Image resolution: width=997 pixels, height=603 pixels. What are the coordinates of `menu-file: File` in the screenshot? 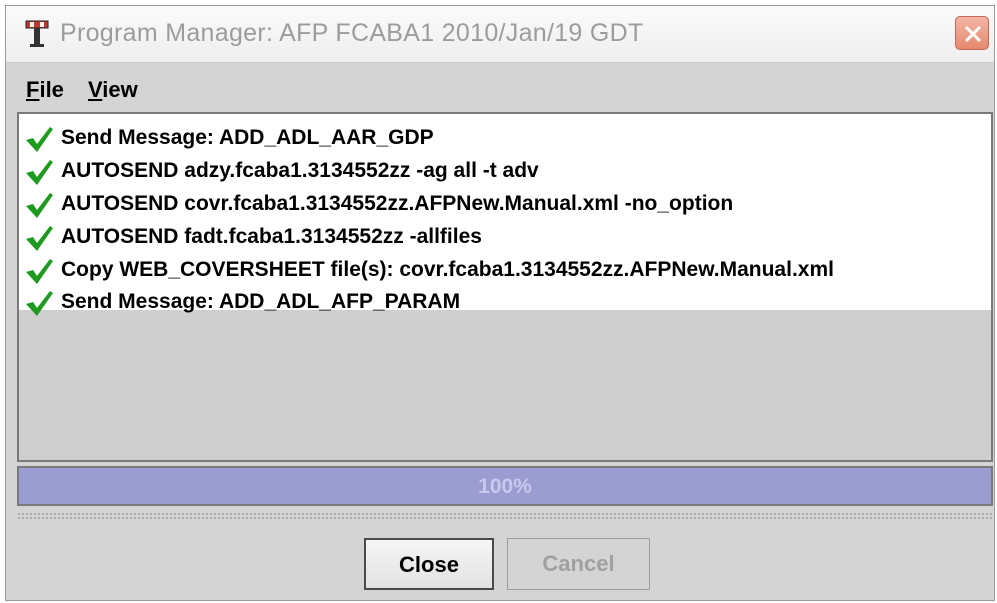 It's located at (45, 90).